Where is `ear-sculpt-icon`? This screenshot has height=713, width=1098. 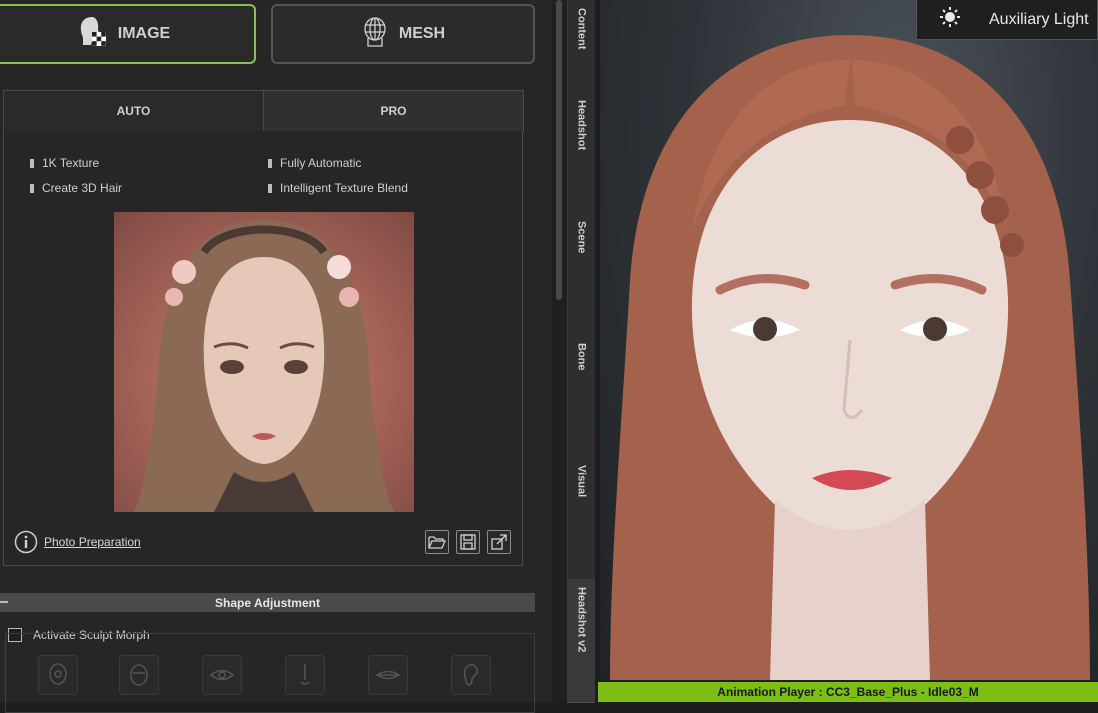
ear-sculpt-icon is located at coordinates (471, 675).